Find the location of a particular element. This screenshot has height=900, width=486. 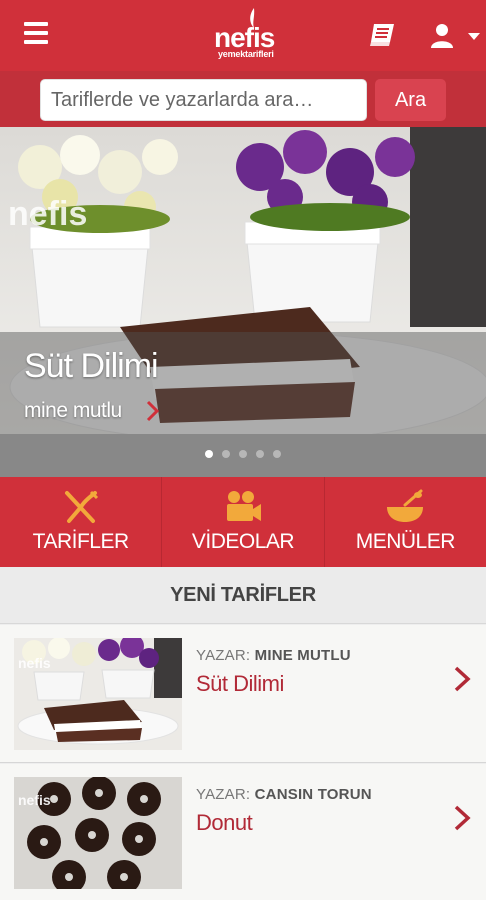

recipe-title: Süt Dilimi is located at coordinates (240, 684).